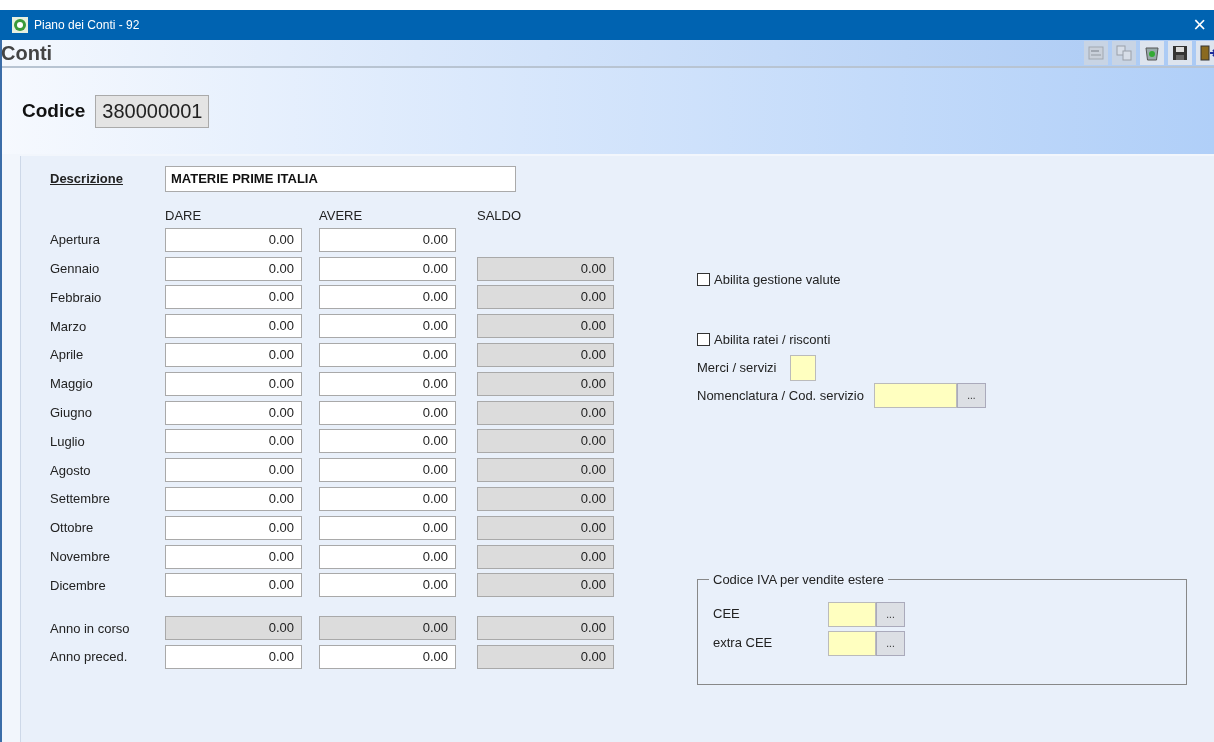  What do you see at coordinates (340, 179) in the screenshot?
I see `description-field: MATERIE PRIME ITALIA` at bounding box center [340, 179].